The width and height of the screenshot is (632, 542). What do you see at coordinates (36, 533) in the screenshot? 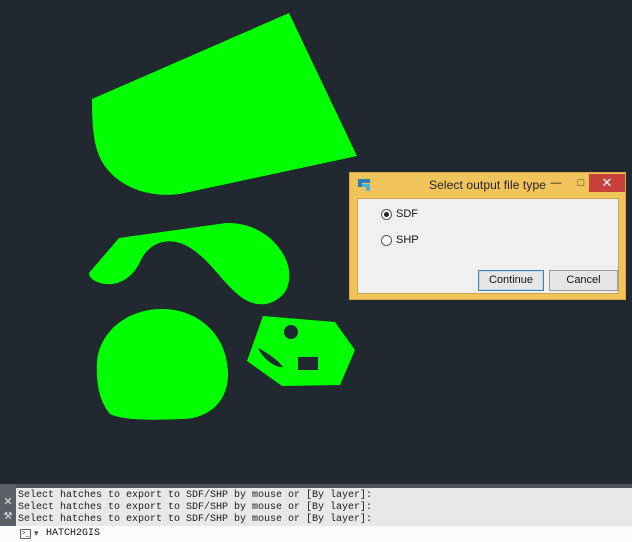
I see `chevron-down-icon: ▾` at bounding box center [36, 533].